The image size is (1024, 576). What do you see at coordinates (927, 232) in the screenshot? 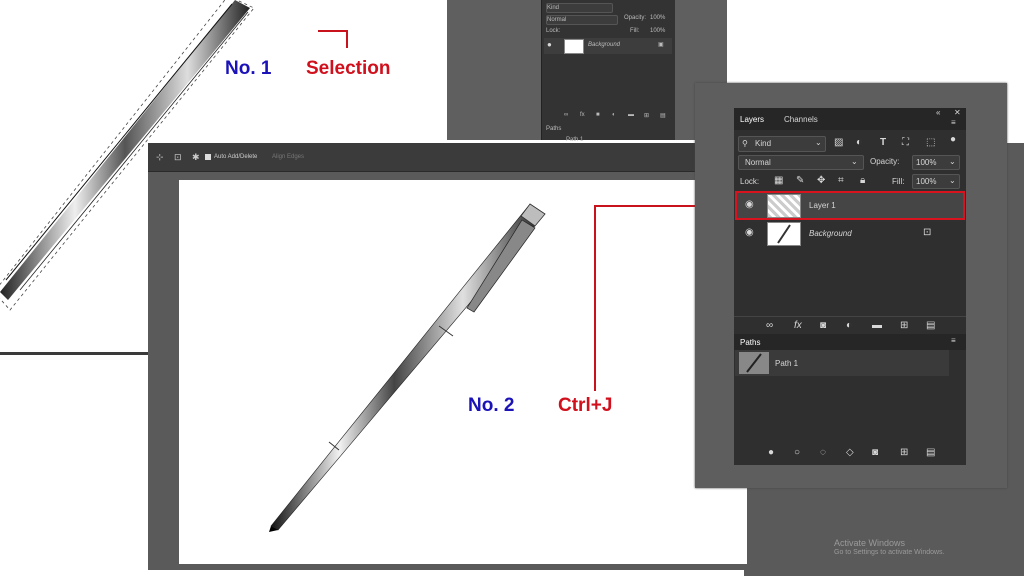
I see `lock-icon: ⊡` at bounding box center [927, 232].